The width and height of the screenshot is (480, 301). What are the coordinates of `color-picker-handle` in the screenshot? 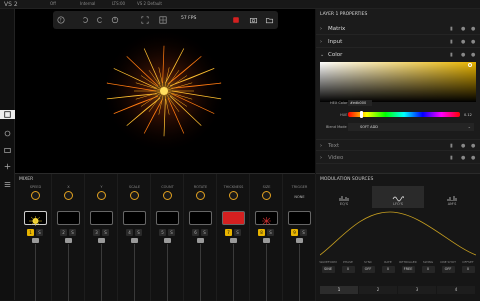 It's located at (470, 65).